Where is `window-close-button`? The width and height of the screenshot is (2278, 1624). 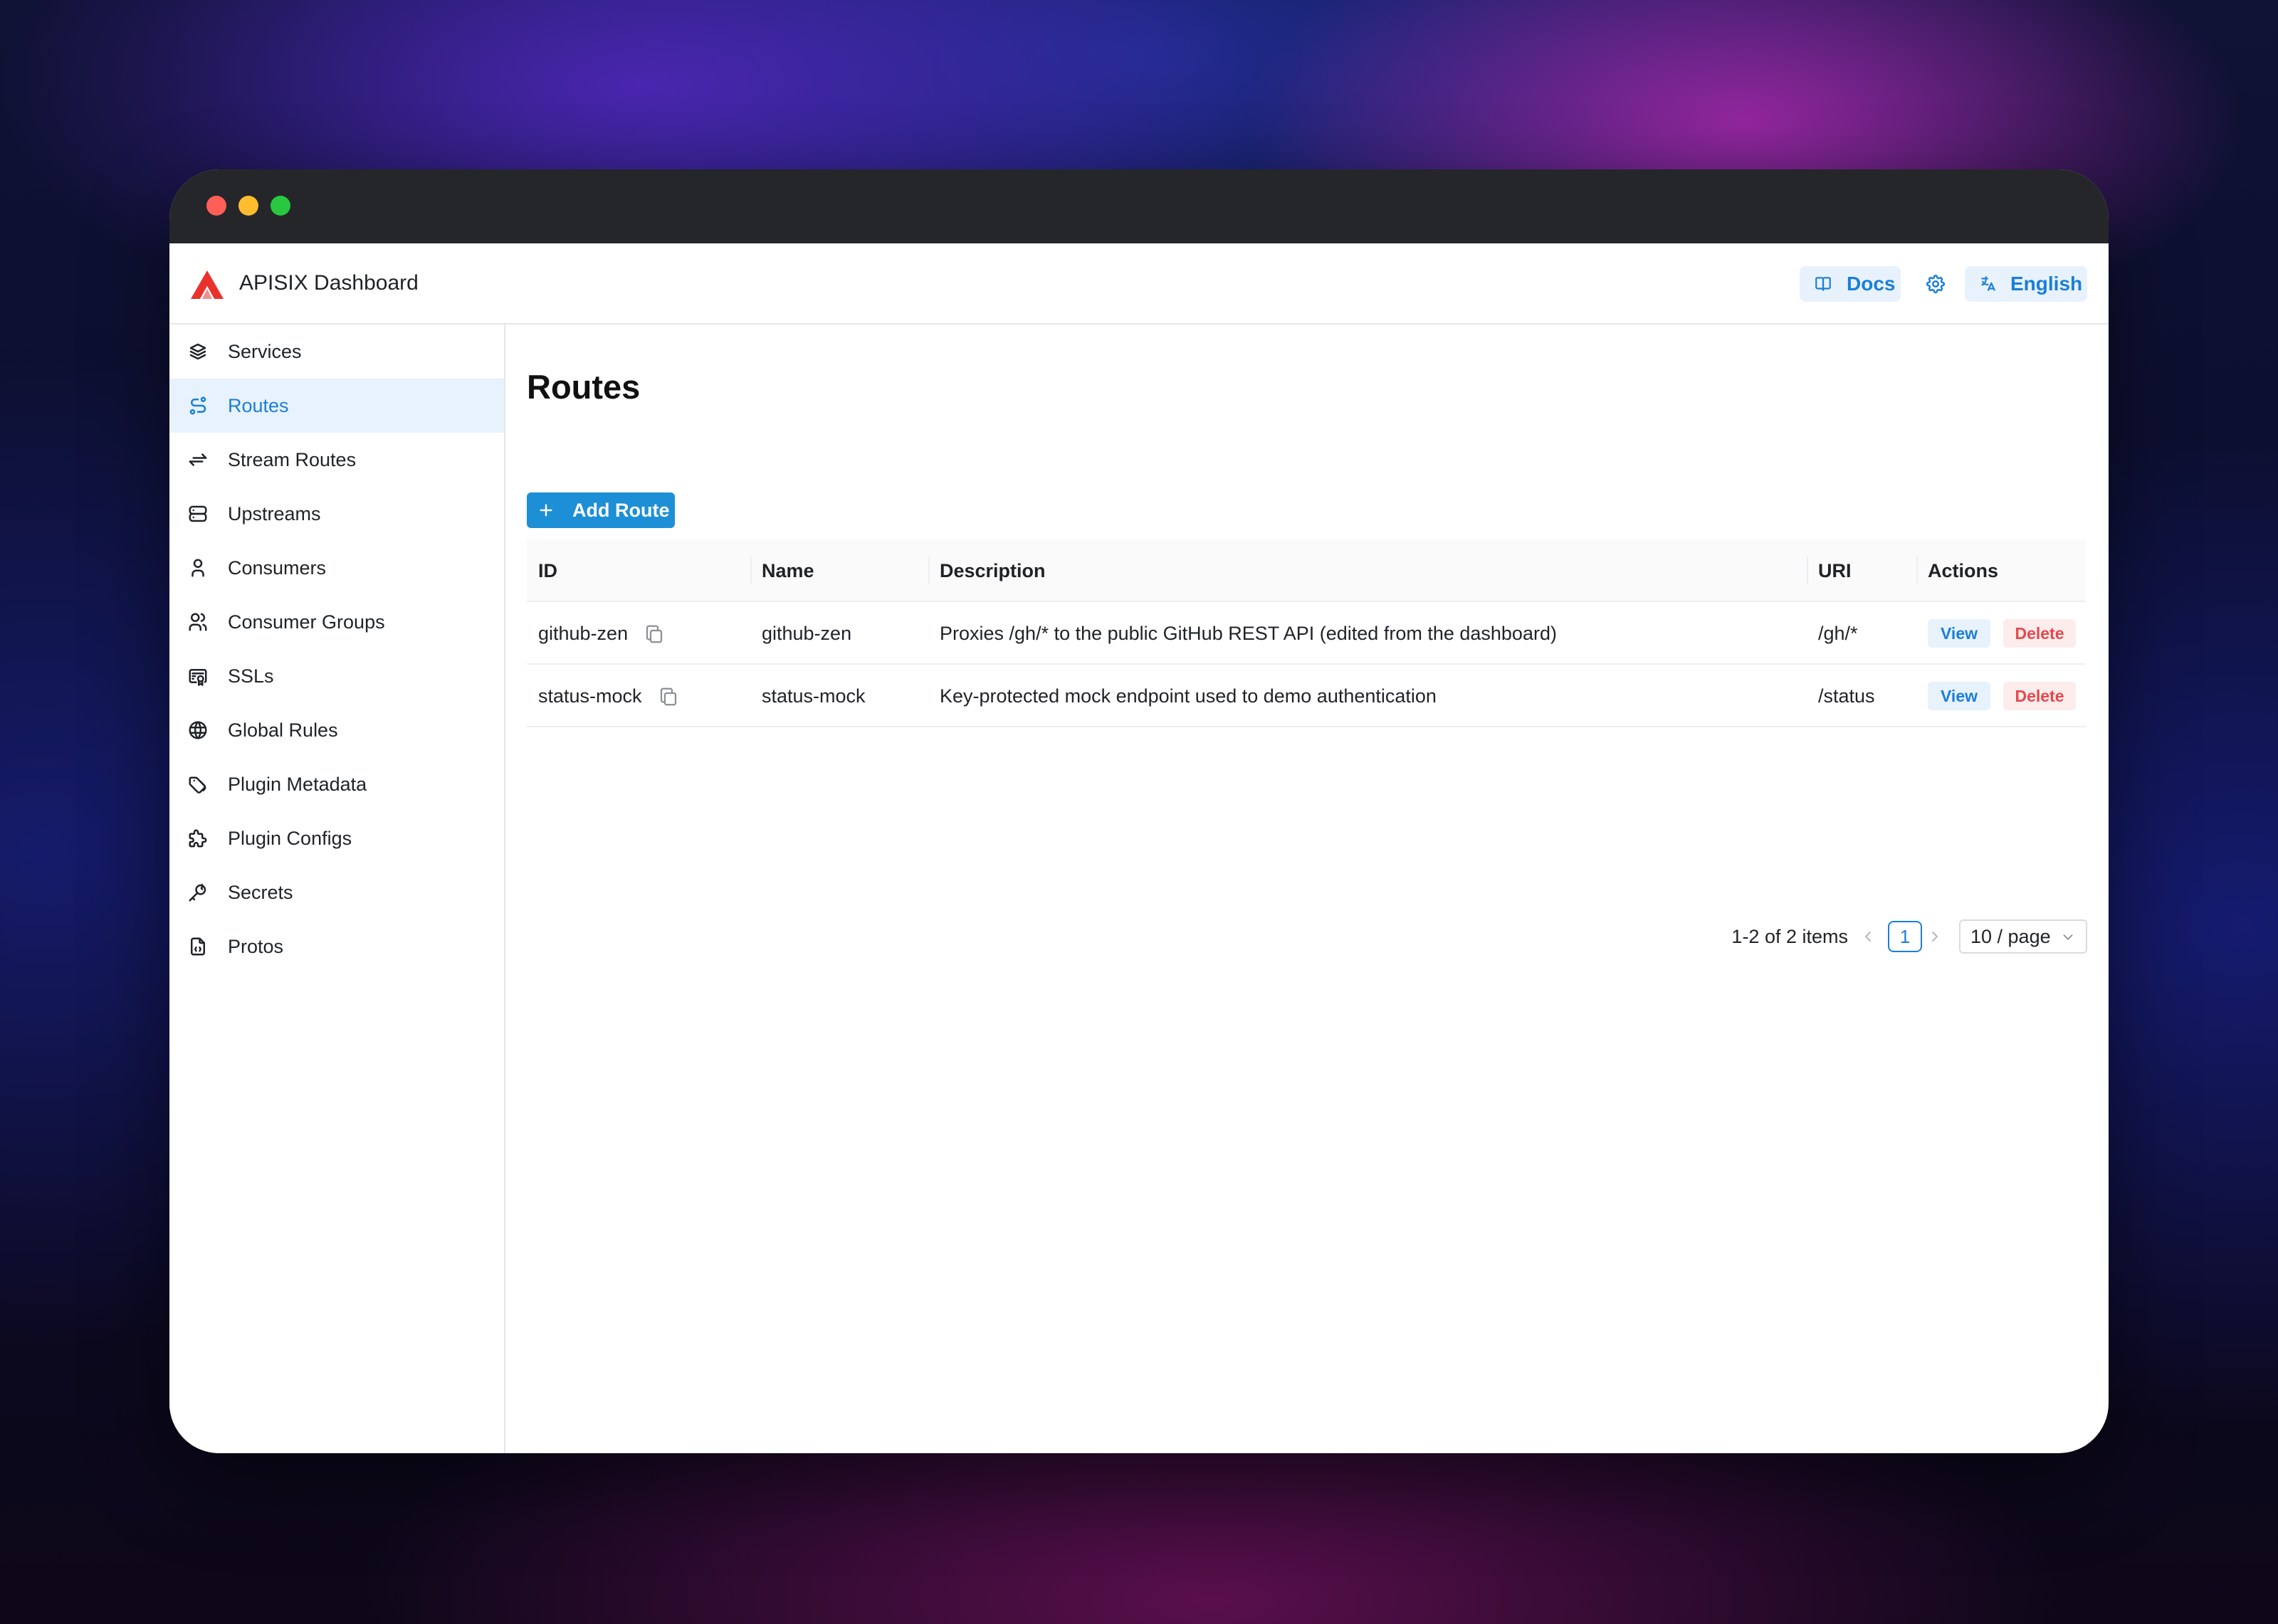 window-close-button is located at coordinates (216, 206).